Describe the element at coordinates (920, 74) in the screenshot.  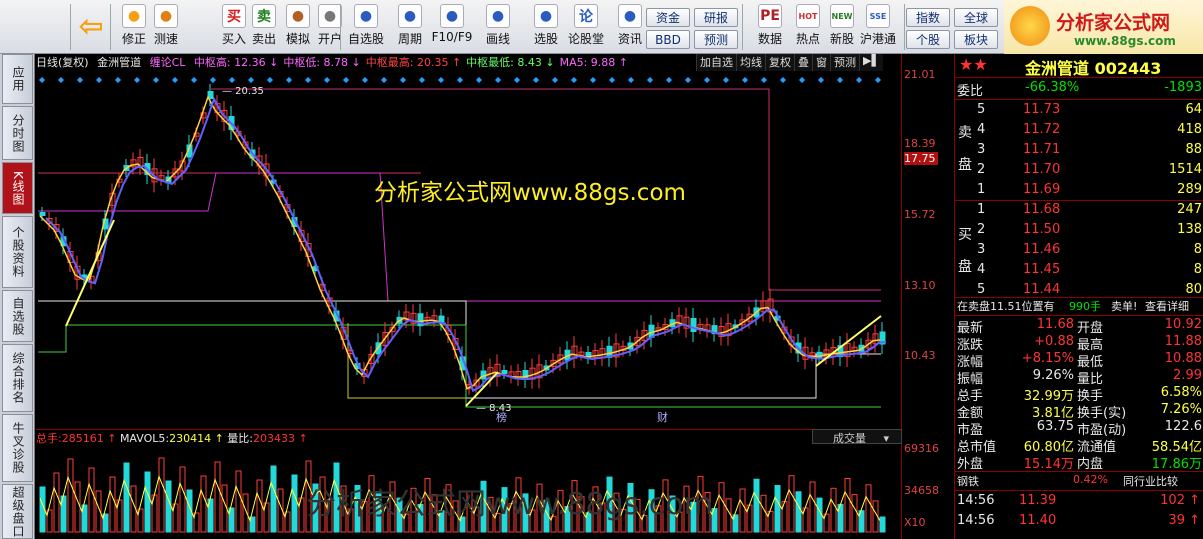
I see `axis-tick: 21.01` at that location.